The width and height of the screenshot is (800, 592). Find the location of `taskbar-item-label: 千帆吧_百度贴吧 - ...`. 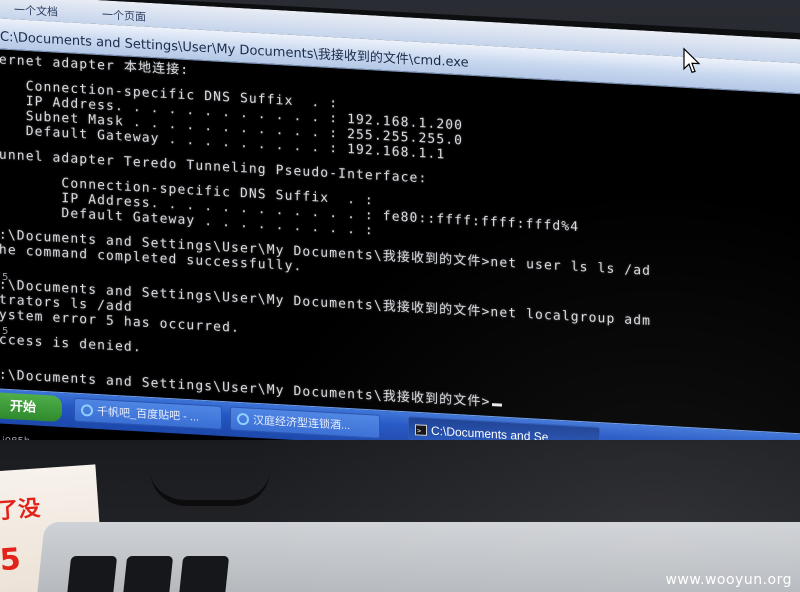

taskbar-item-label: 千帆吧_百度贴吧 - ... is located at coordinates (148, 414).